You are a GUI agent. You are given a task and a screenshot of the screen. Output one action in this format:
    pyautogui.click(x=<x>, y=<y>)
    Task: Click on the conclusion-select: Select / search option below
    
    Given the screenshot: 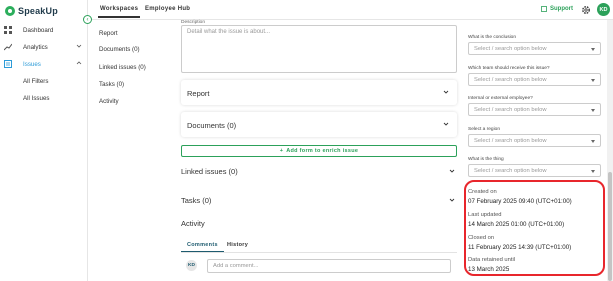 What is the action you would take?
    pyautogui.click(x=534, y=48)
    